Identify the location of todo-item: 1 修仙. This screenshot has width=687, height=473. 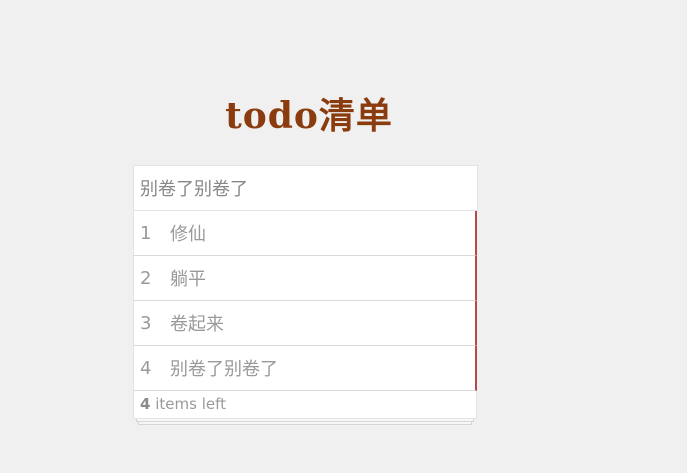
(305, 233).